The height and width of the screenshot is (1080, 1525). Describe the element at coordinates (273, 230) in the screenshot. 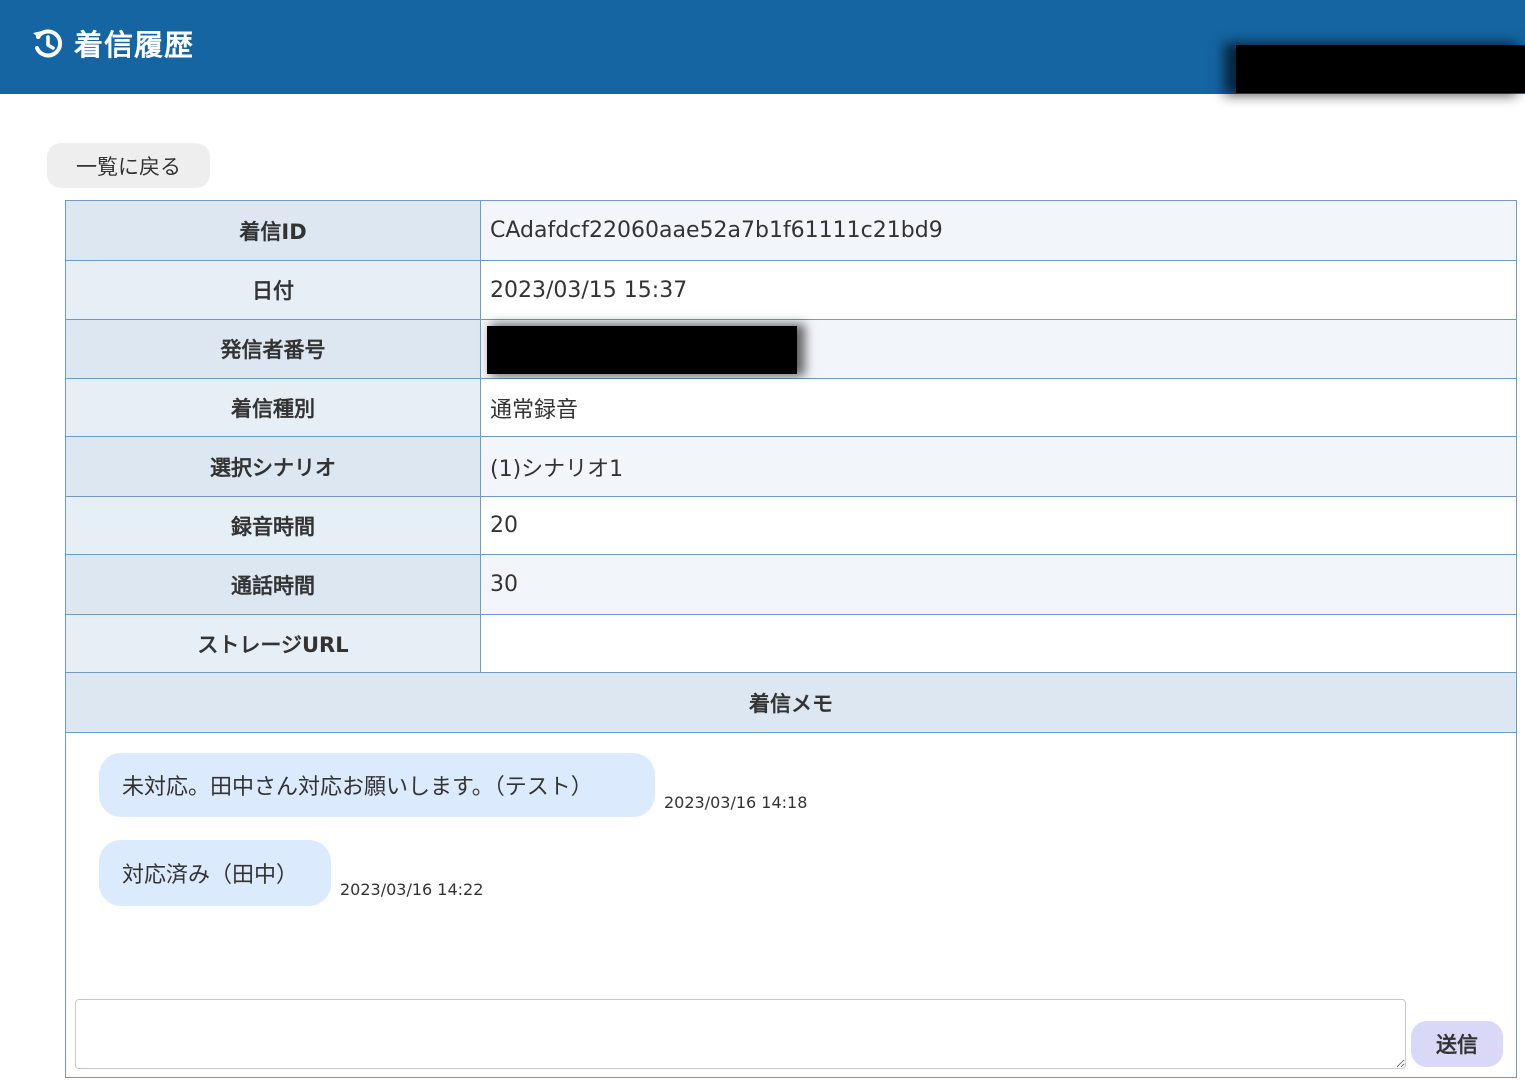

I see `detail-label: 着信ID` at that location.